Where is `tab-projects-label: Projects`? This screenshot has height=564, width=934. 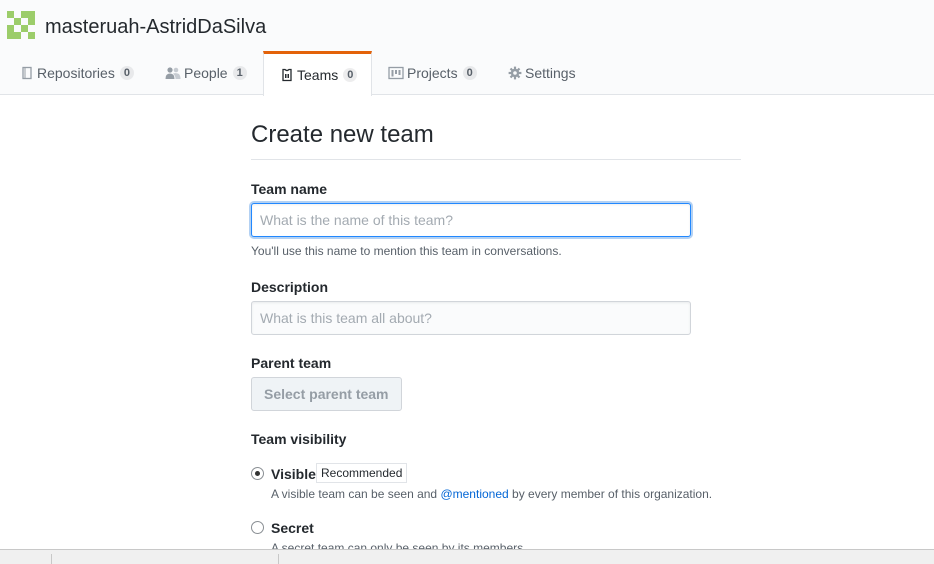
tab-projects-label: Projects is located at coordinates (432, 73).